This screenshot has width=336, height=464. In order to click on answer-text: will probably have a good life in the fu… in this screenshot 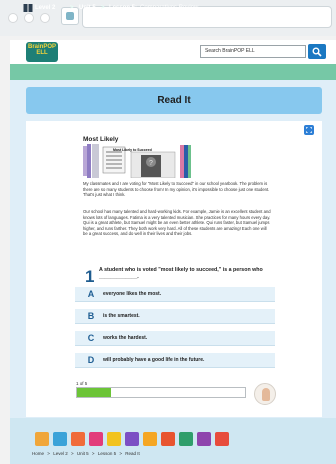, I will do `click(154, 360)`.